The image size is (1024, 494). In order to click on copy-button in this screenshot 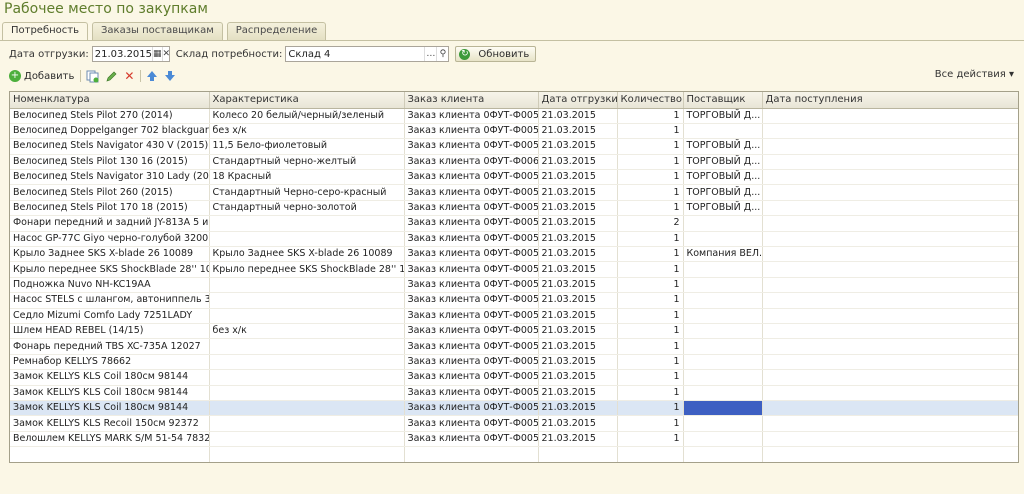, I will do `click(92, 76)`.